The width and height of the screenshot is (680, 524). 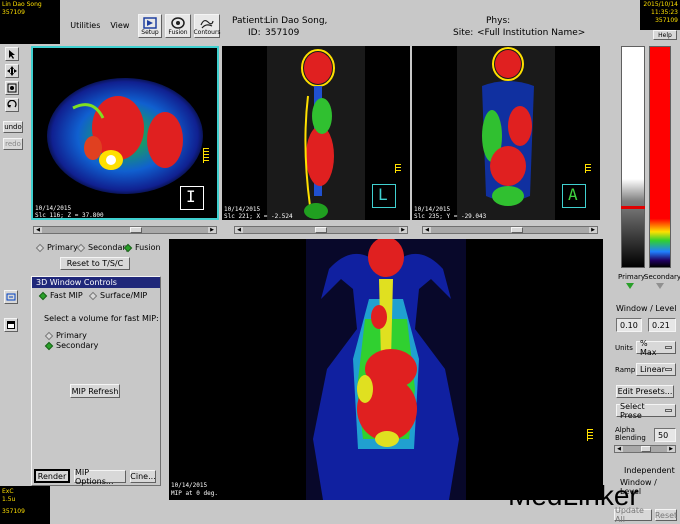 What do you see at coordinates (432, 209) in the screenshot?
I see `coronal-date: 10/14/2015` at bounding box center [432, 209].